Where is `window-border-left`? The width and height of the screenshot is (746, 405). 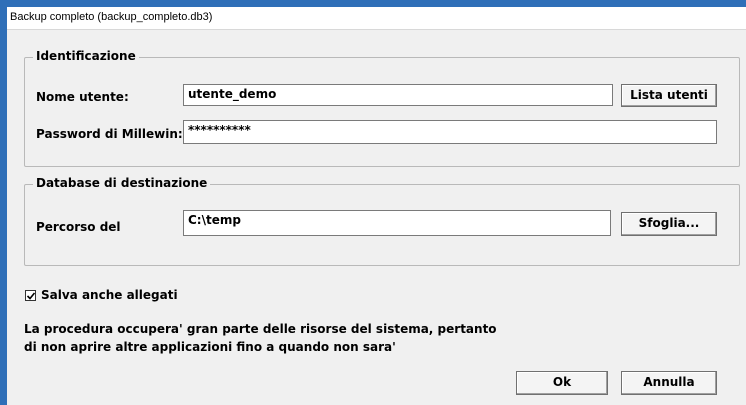
window-border-left is located at coordinates (3, 202).